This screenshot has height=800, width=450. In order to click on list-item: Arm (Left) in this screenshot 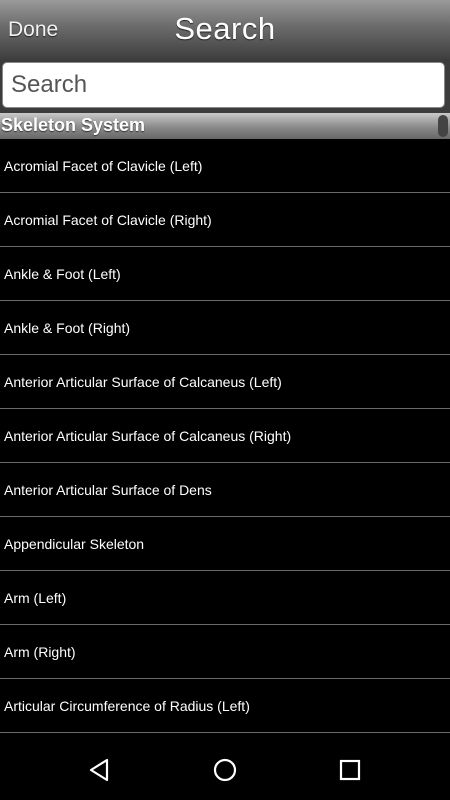, I will do `click(225, 598)`.